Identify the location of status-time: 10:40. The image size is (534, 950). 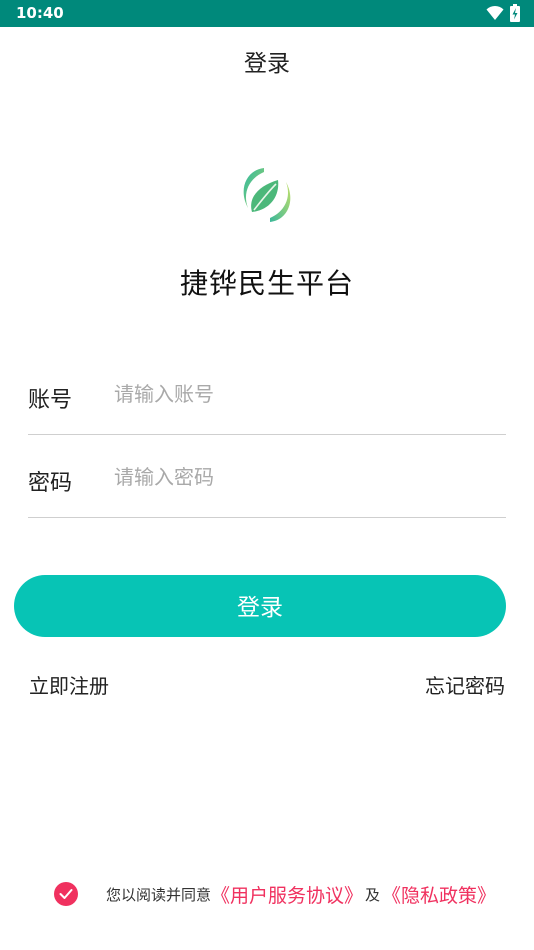
(40, 13).